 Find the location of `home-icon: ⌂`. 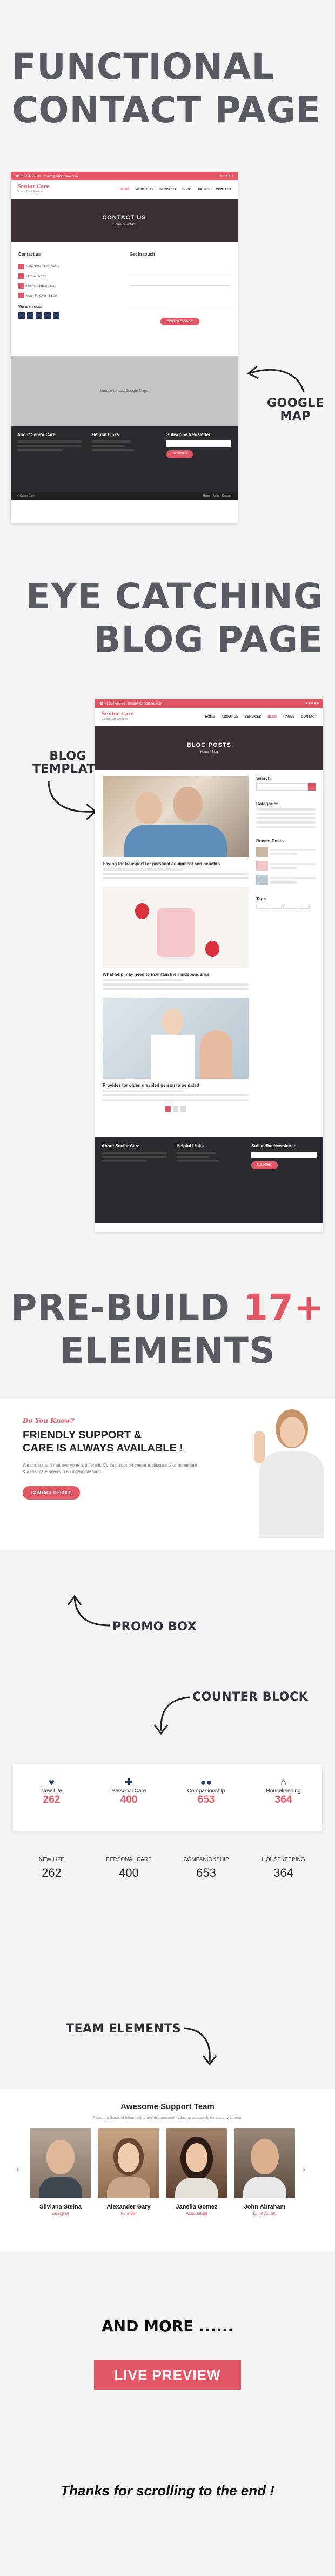

home-icon: ⌂ is located at coordinates (283, 1782).